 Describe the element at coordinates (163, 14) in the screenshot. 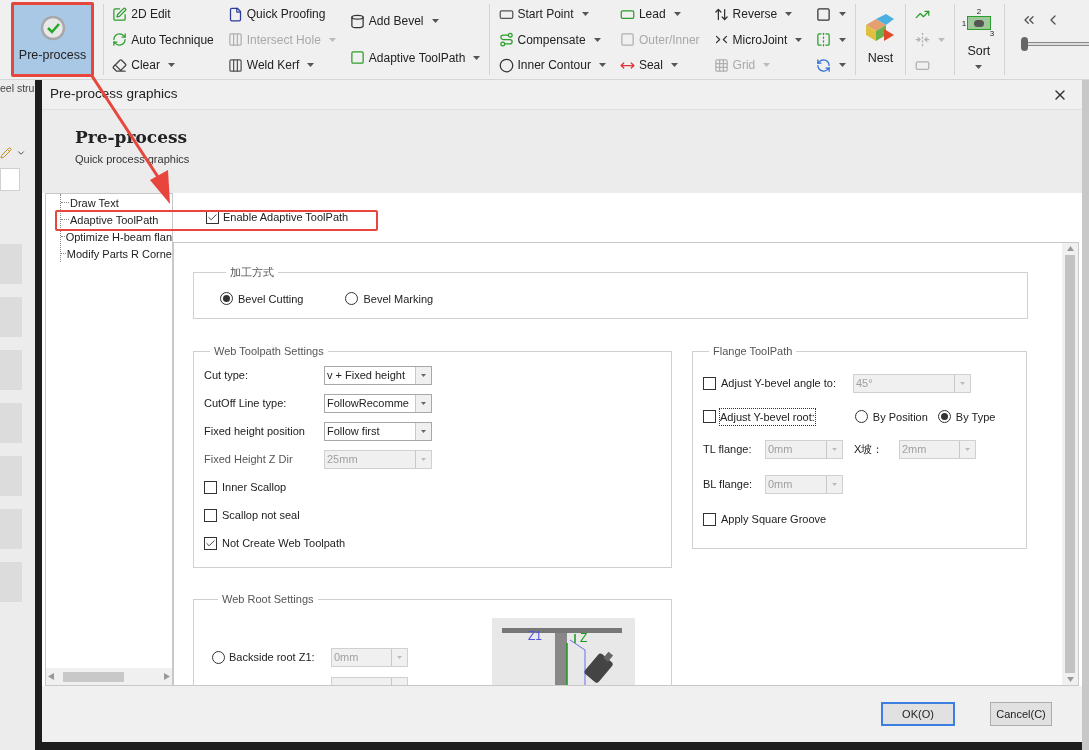

I see `ribbon-button: 2D Edit` at that location.